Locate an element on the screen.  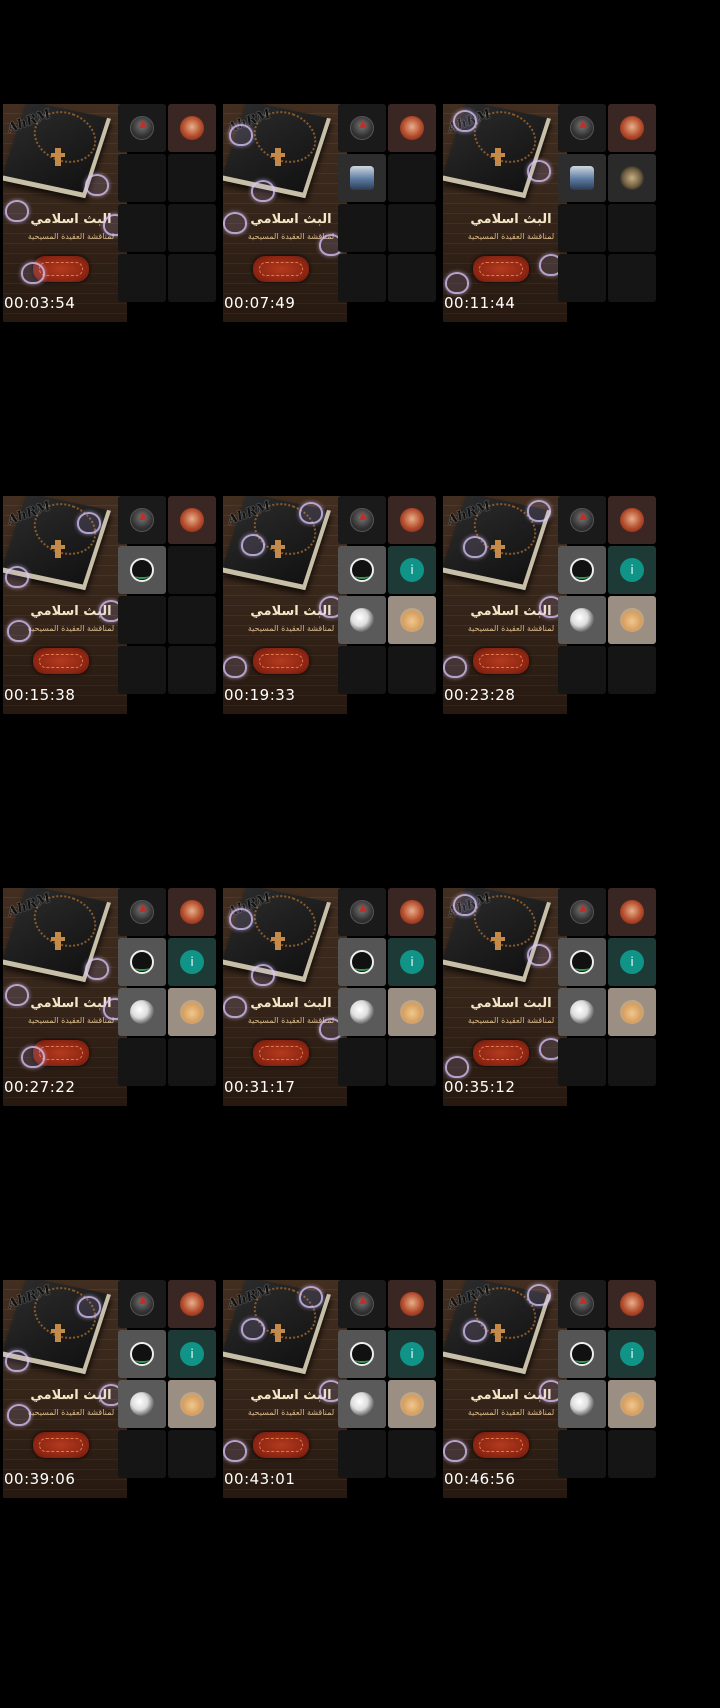
cross-image is located at coordinates (498, 157).